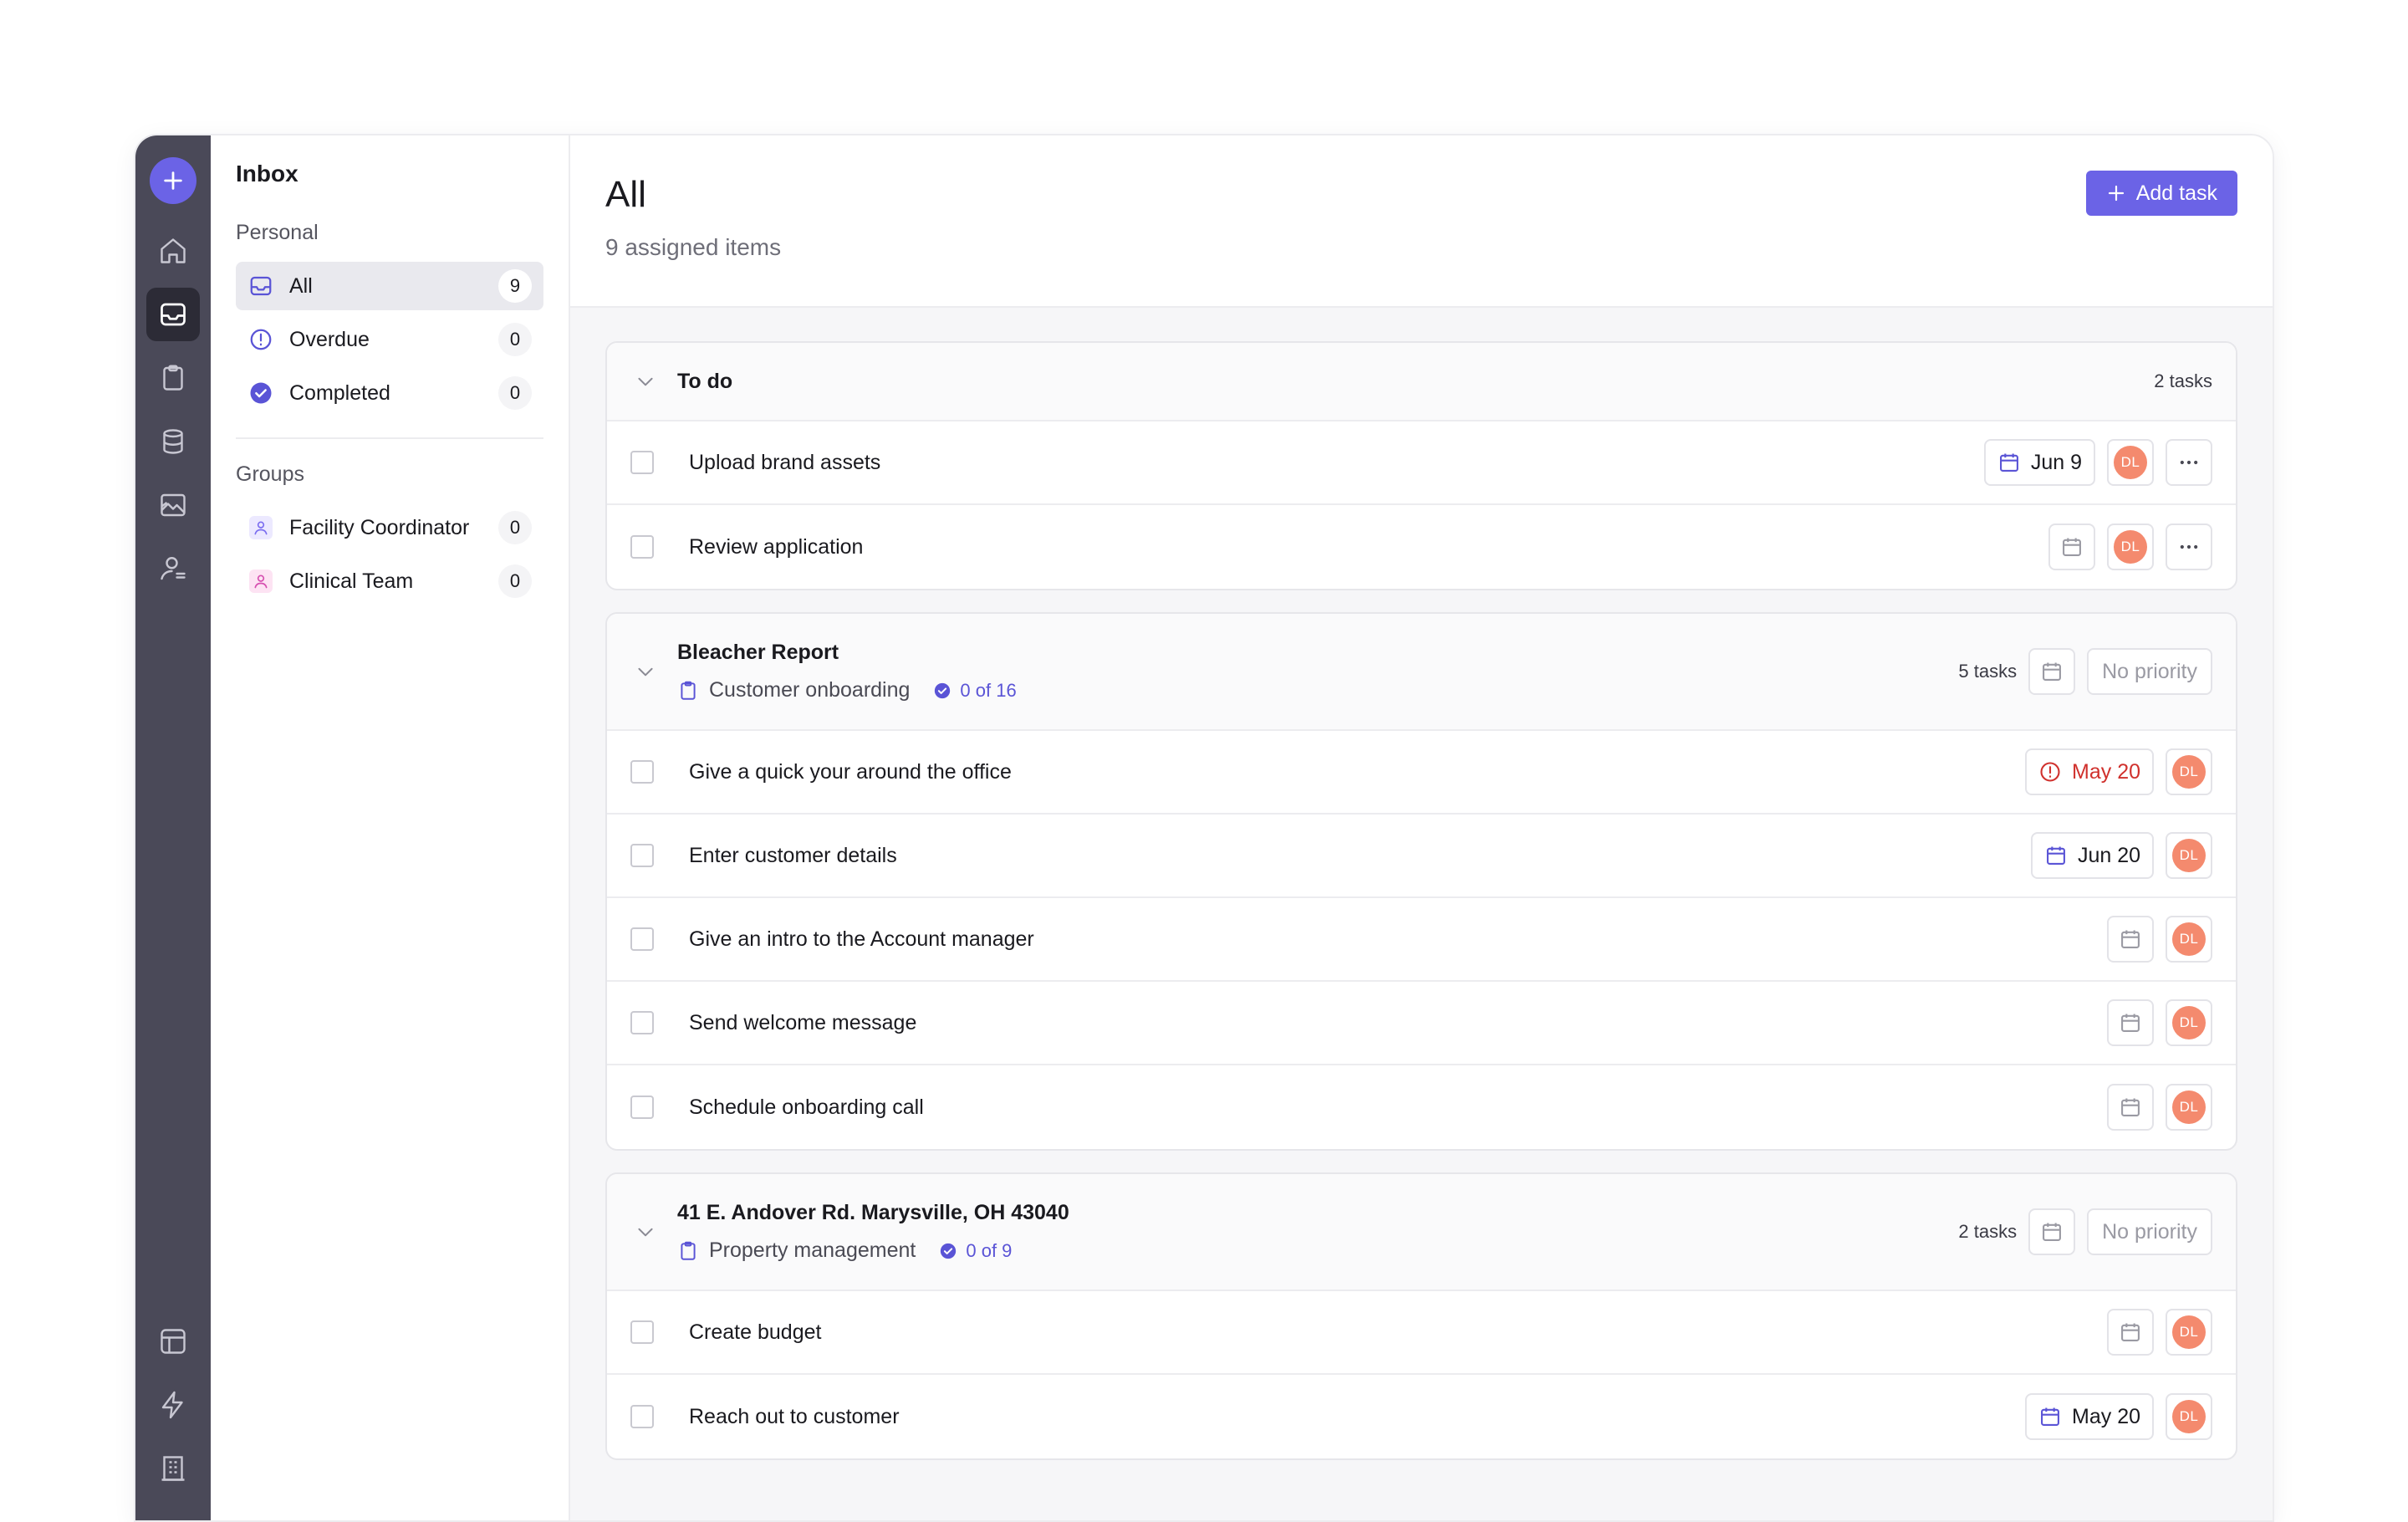 This screenshot has width=2408, height=1522. Describe the element at coordinates (2161, 193) in the screenshot. I see `add-task-button: Add task` at that location.